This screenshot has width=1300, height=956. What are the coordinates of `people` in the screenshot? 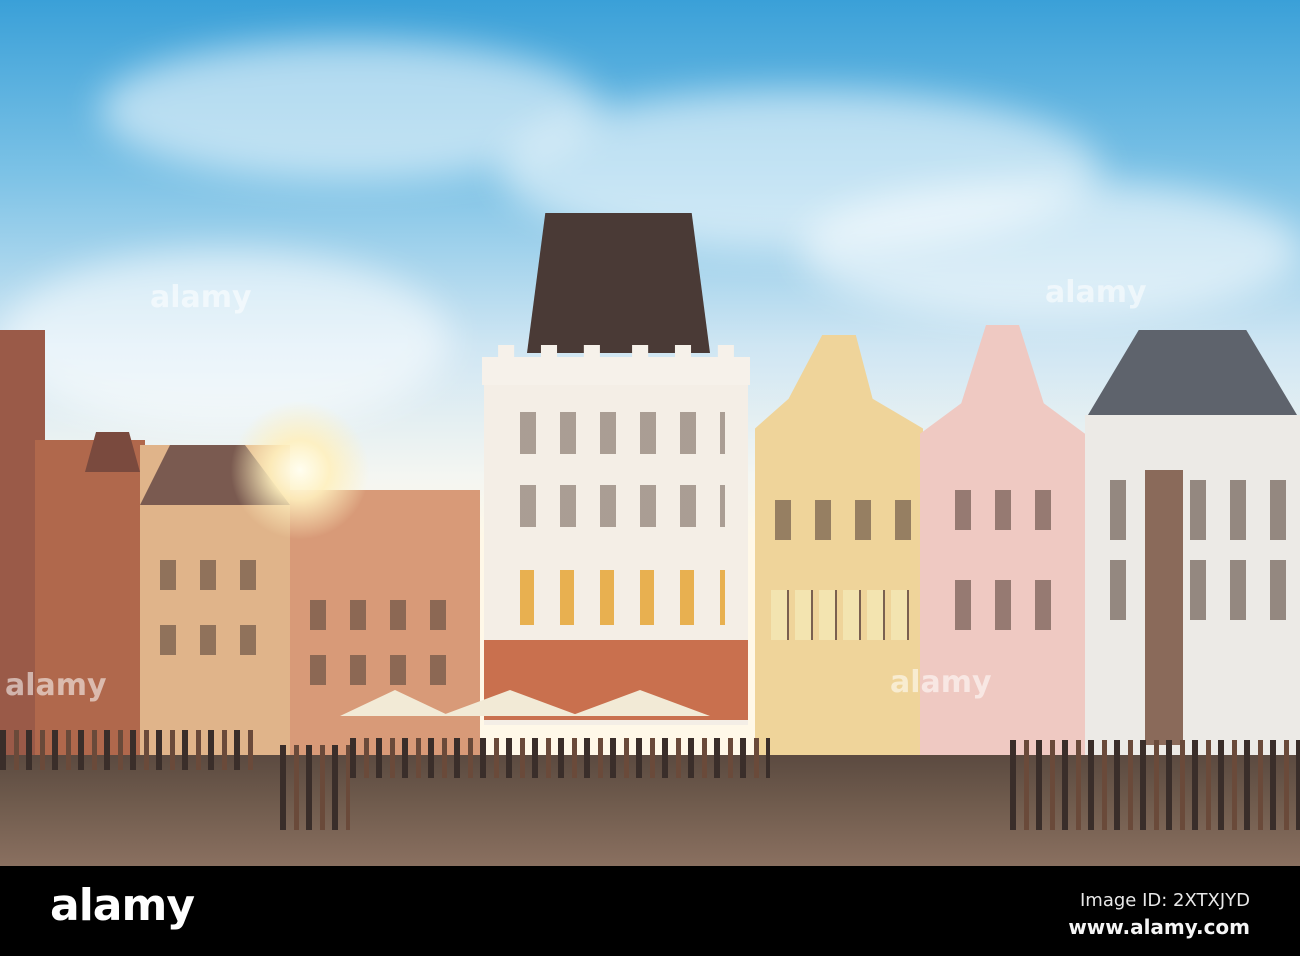 It's located at (130, 750).